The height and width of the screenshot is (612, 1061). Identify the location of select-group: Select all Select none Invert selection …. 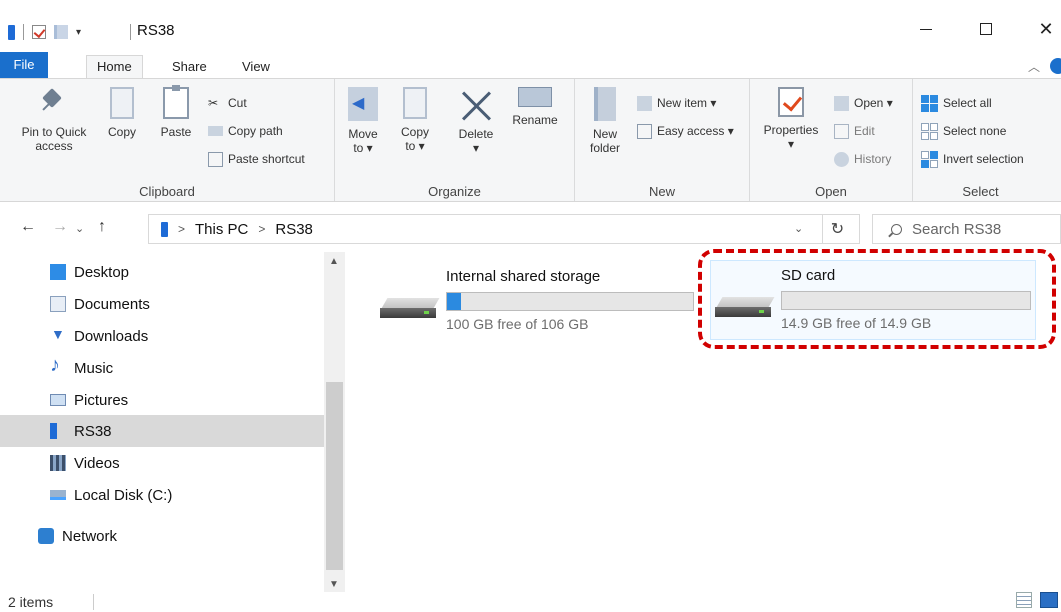
(980, 140).